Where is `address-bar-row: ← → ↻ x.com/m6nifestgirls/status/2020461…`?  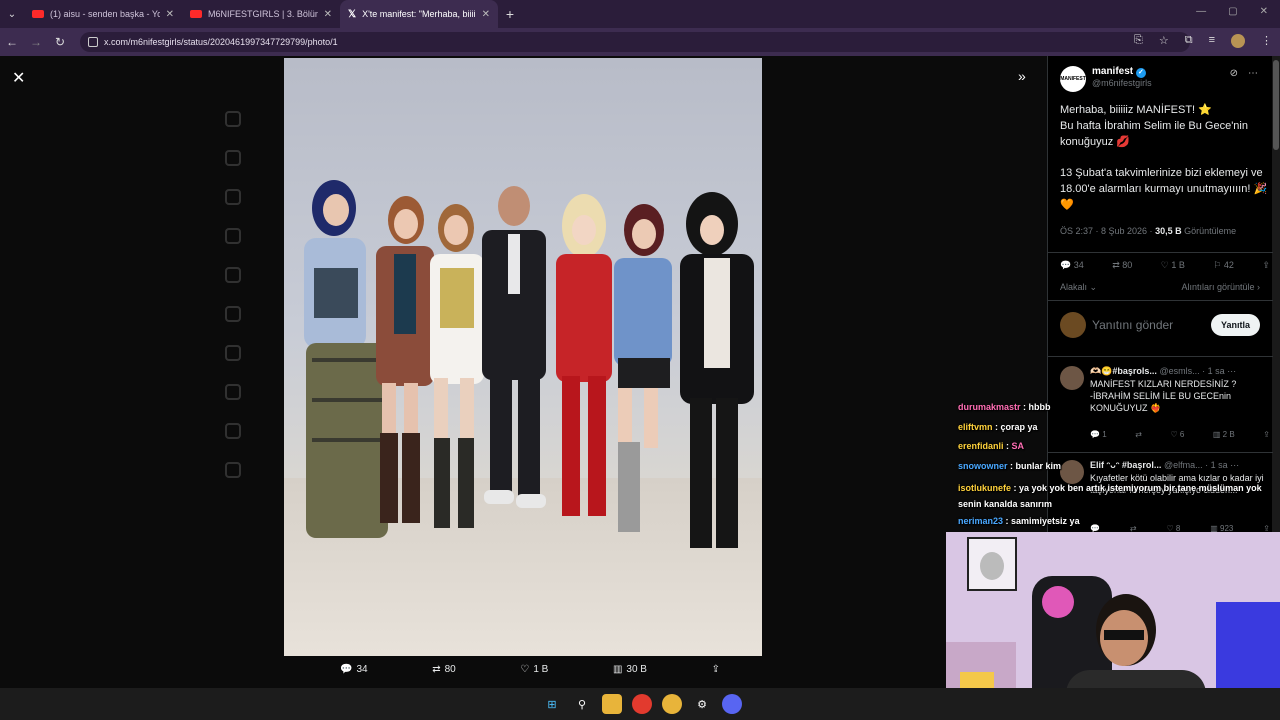
address-bar-row: ← → ↻ x.com/m6nifestgirls/status/2020461… is located at coordinates (640, 42).